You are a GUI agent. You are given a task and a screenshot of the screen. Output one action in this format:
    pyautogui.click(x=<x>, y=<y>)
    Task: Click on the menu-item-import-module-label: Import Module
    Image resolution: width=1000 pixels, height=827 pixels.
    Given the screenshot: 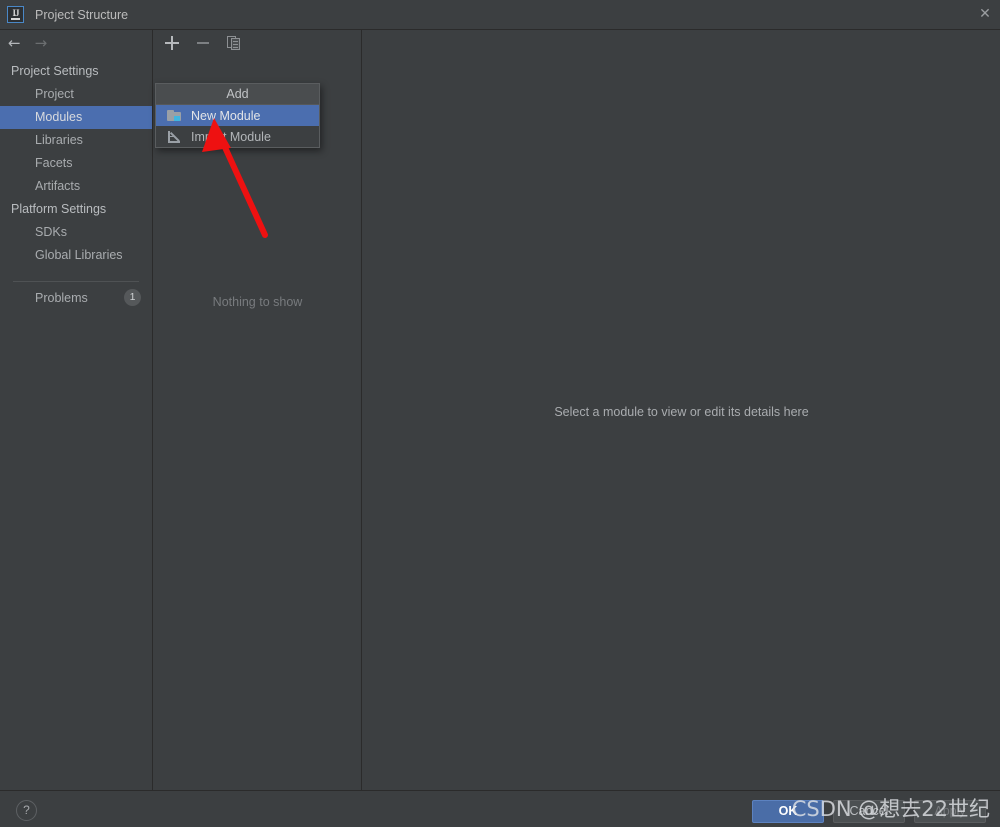 What is the action you would take?
    pyautogui.click(x=231, y=136)
    